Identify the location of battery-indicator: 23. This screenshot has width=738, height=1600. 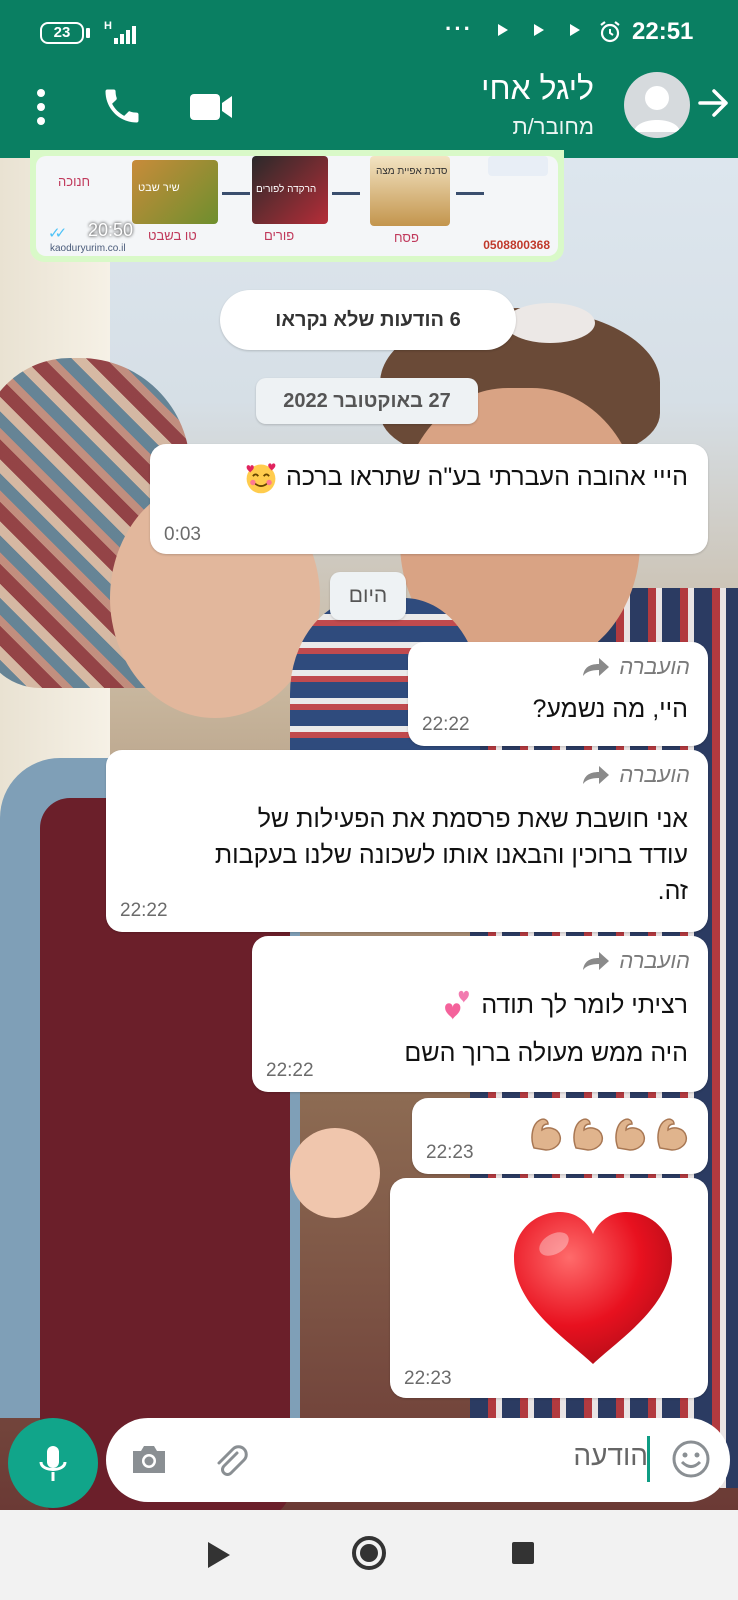
(62, 33).